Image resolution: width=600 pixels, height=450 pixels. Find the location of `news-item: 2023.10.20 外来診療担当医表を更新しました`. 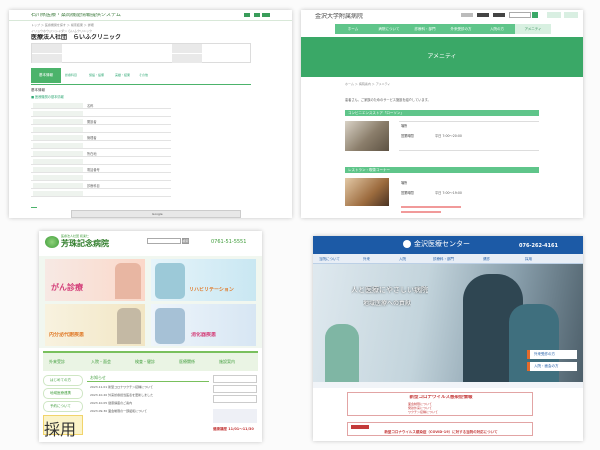

news-item: 2023.10.20 外来診療担当医表を更新しました is located at coordinates (121, 395).